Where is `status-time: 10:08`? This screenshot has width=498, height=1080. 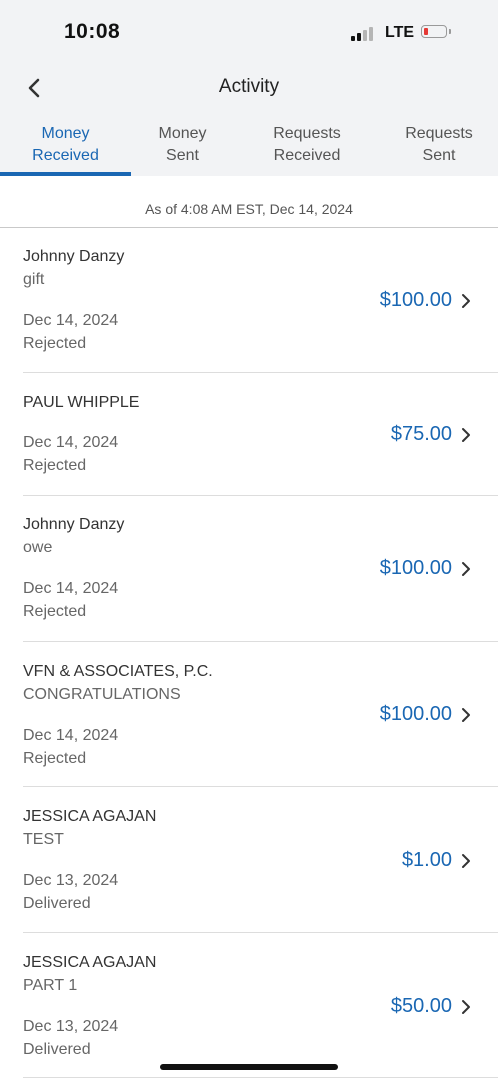
status-time: 10:08 is located at coordinates (92, 31).